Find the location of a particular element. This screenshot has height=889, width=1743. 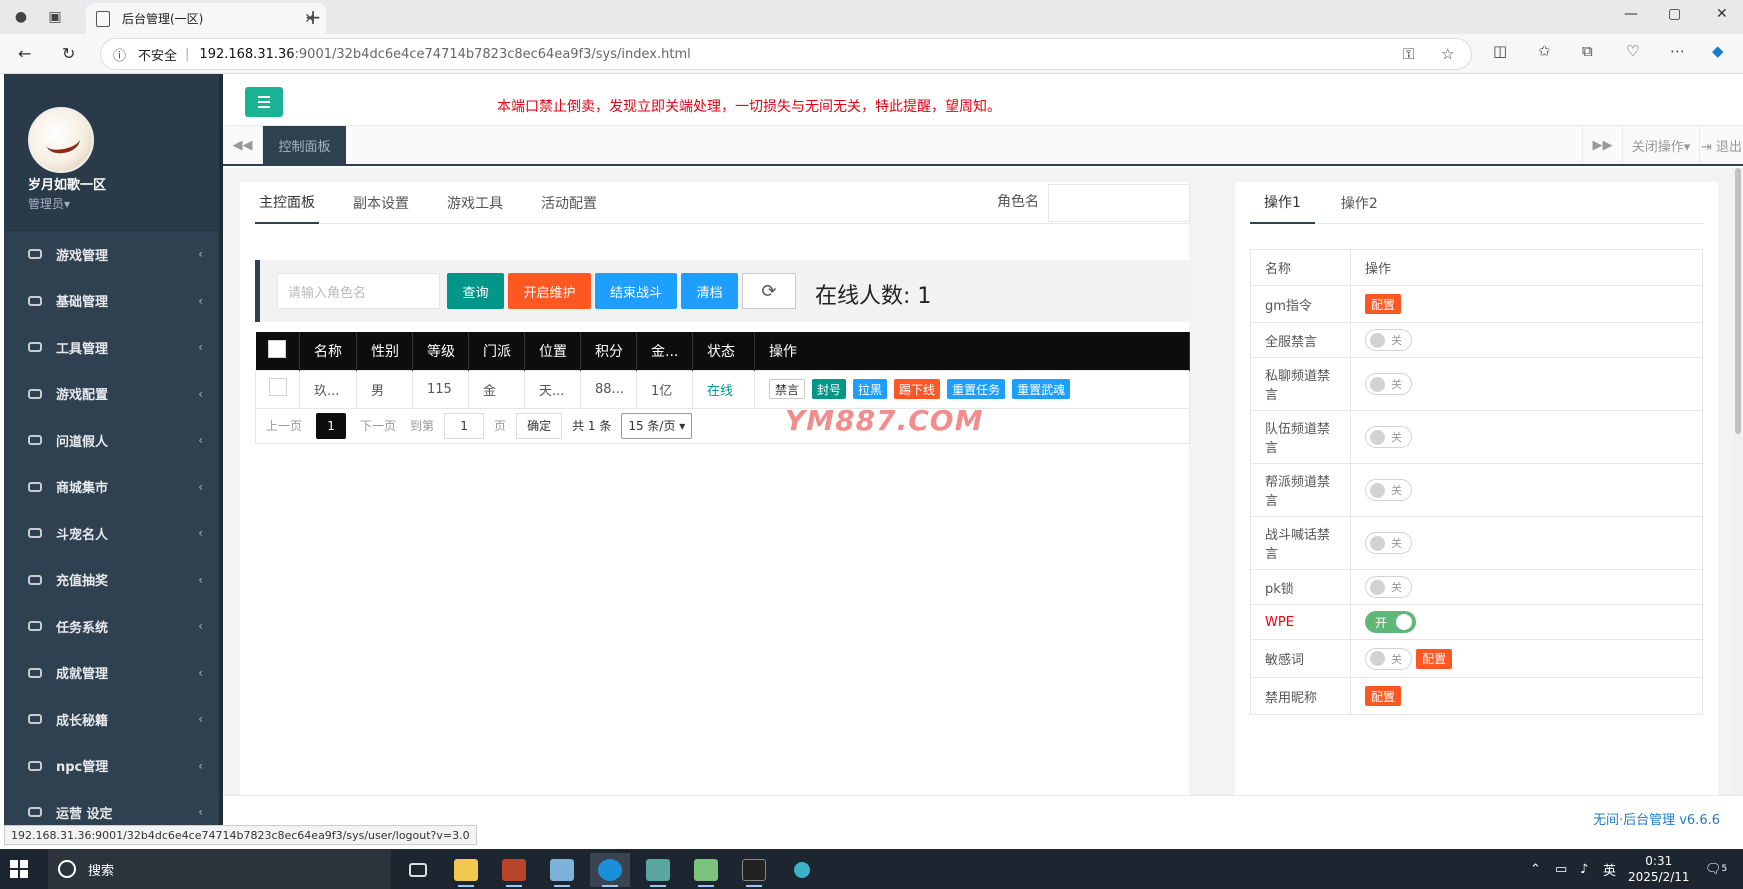

more-menu-icon: ⋯ is located at coordinates (1677, 51).